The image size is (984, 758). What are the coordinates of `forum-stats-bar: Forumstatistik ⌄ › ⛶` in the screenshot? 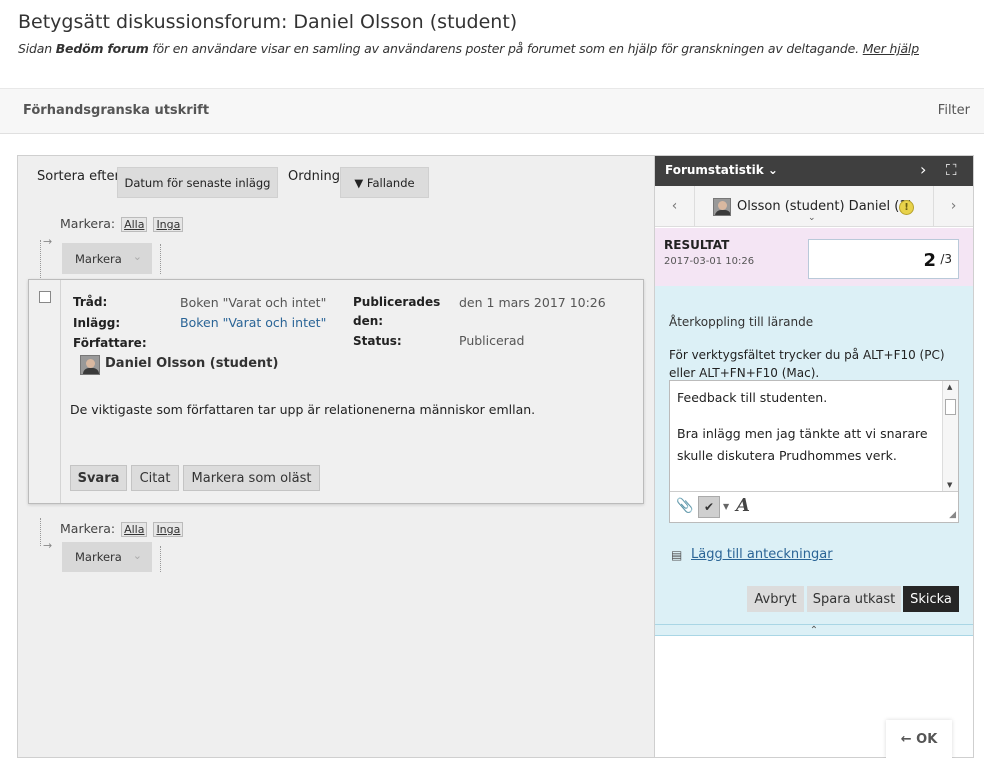 It's located at (814, 171).